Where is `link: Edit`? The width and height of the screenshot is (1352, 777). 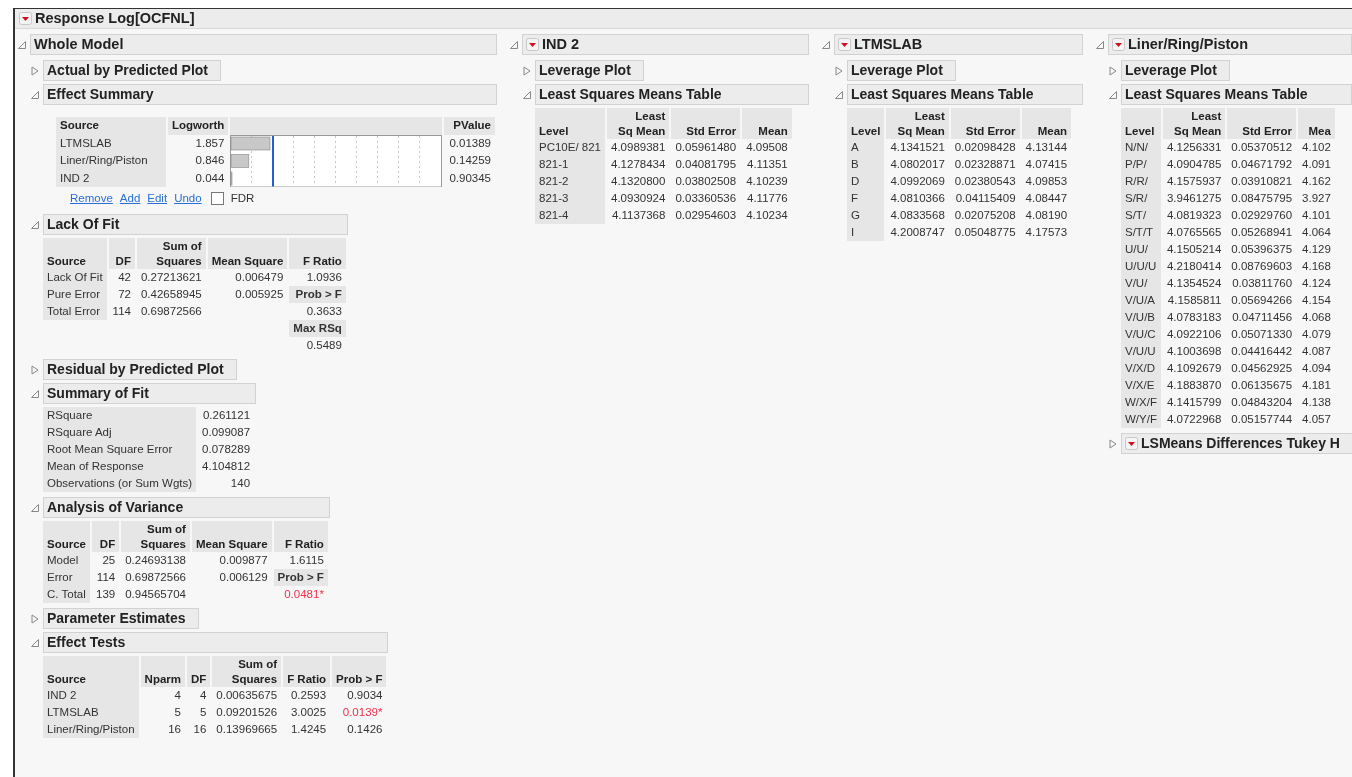 link: Edit is located at coordinates (157, 199).